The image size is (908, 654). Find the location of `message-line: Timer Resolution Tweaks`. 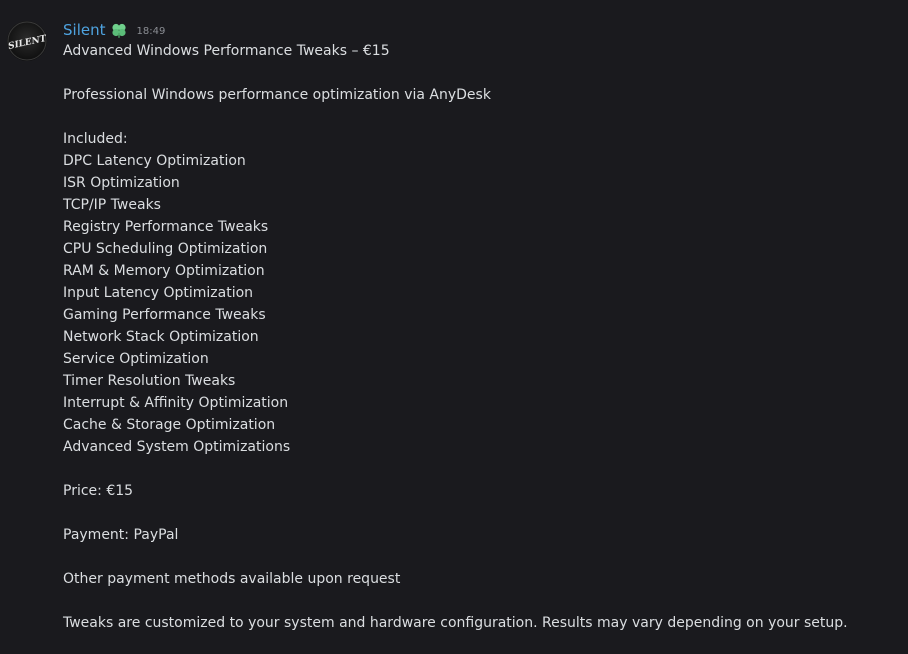

message-line: Timer Resolution Tweaks is located at coordinates (149, 381).